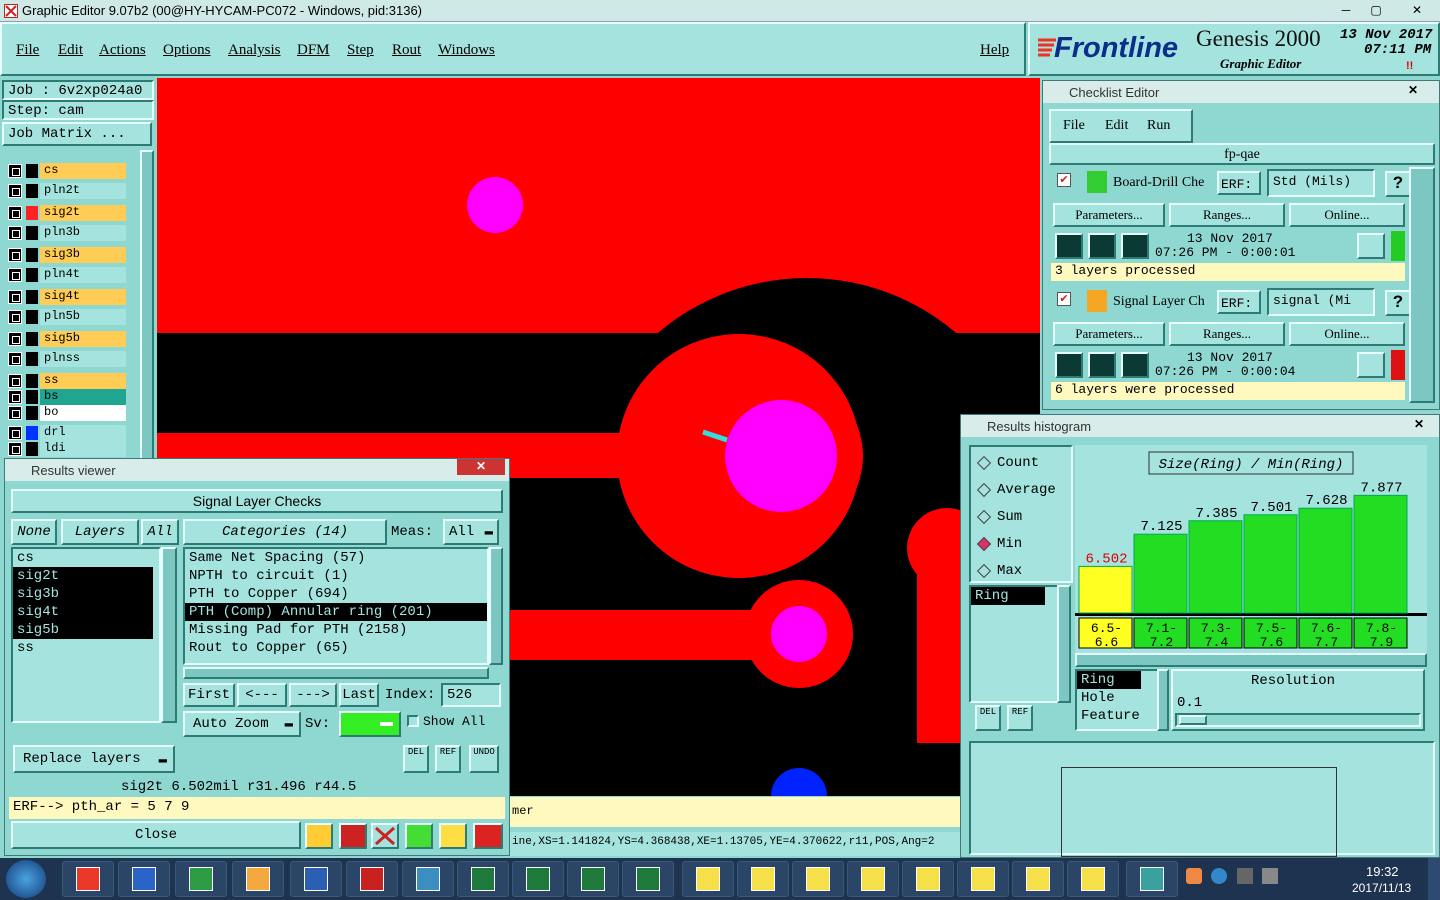  I want to click on check-enable-checkbox: ✔, so click(1064, 180).